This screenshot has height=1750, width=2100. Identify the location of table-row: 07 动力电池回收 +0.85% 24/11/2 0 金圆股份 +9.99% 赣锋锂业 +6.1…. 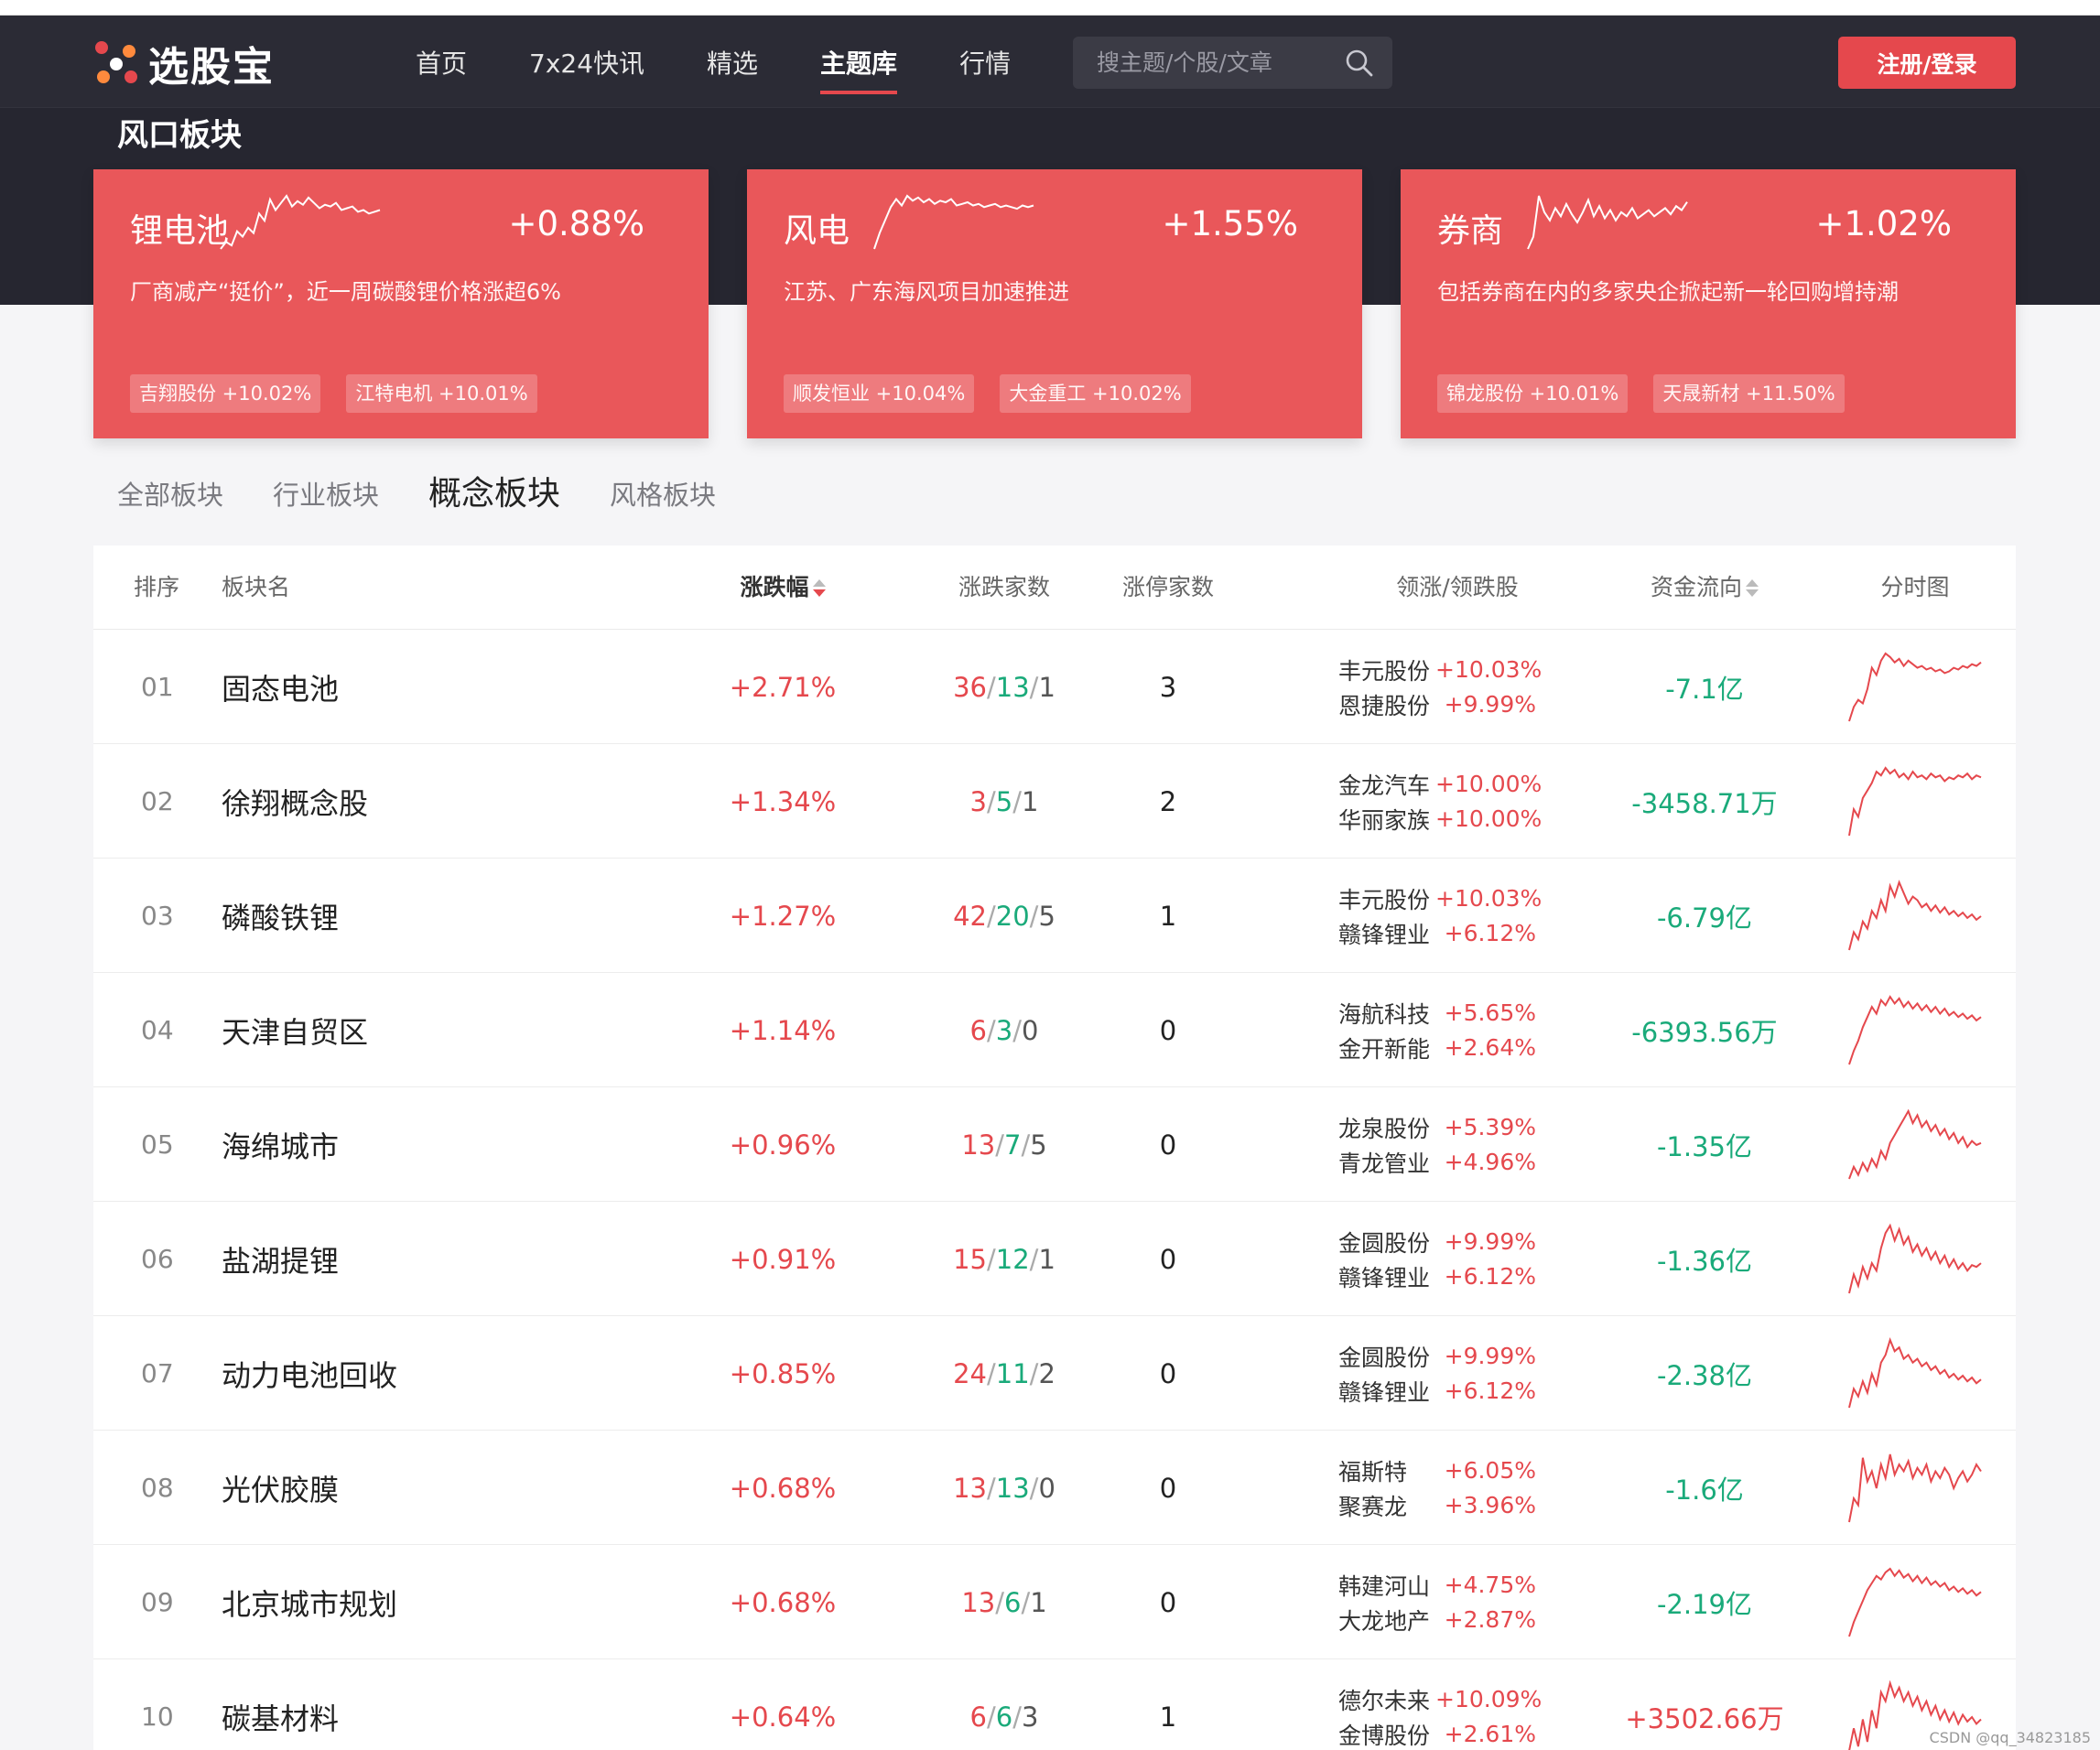
(1054, 1373).